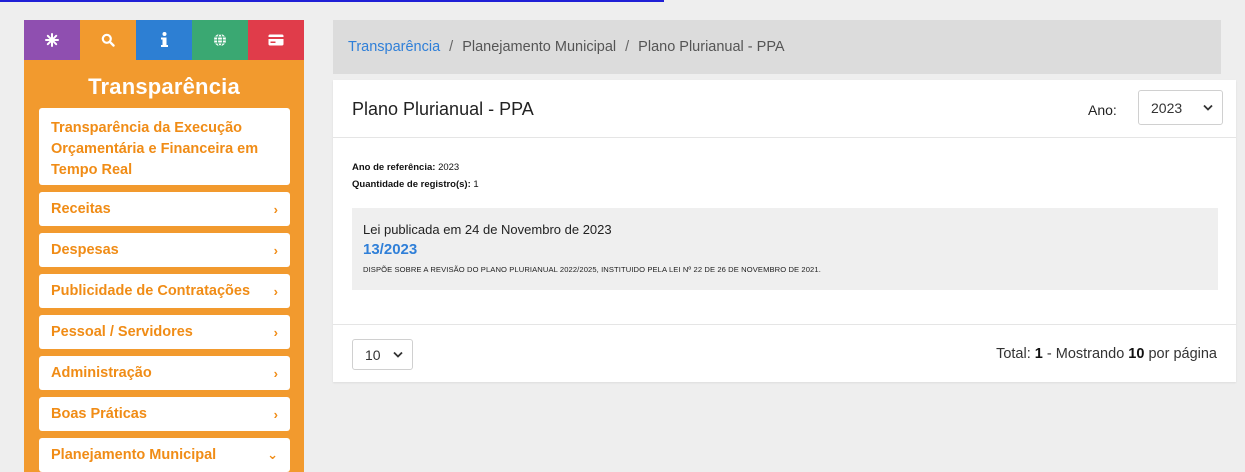 The image size is (1245, 472). What do you see at coordinates (164, 373) in the screenshot?
I see `sidebar-item-administracao: Administração ›` at bounding box center [164, 373].